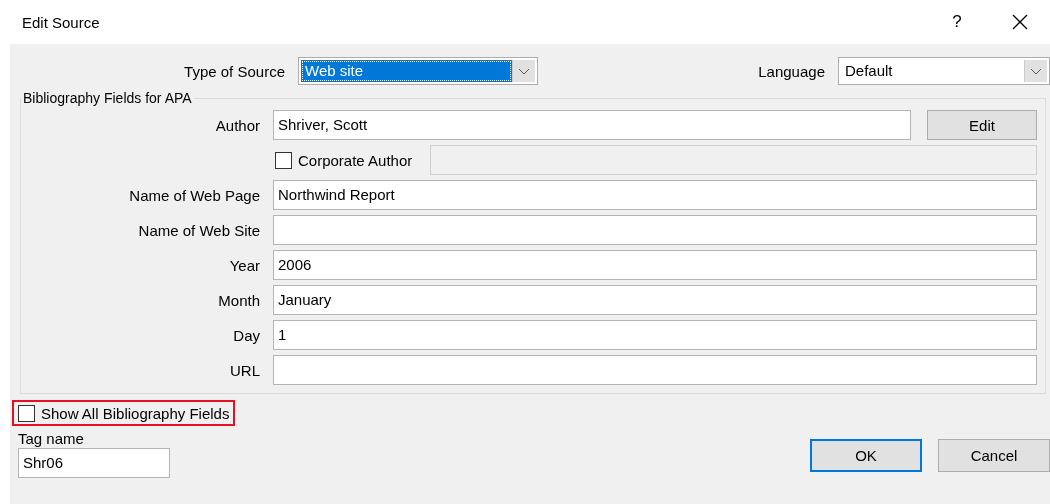 The image size is (1050, 504). I want to click on field-label: URL, so click(245, 370).